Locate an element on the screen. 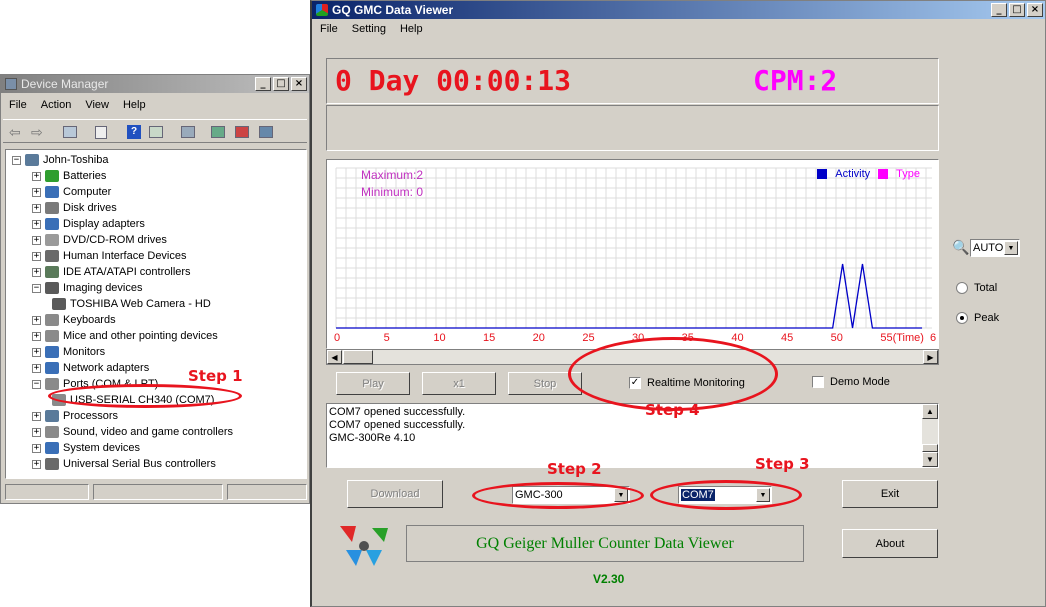  tree-item-label: Keyboards is located at coordinates (89, 320).